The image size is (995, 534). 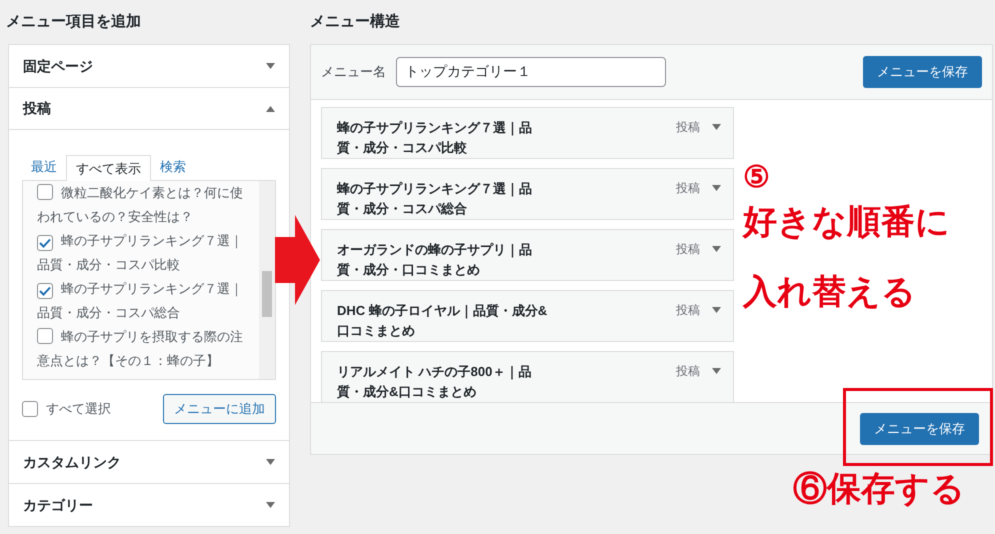 What do you see at coordinates (527, 255) in the screenshot?
I see `menu-item-bar: オーガランドの蜂の子サプリ｜品質・成分・口コミまとめ 投稿` at bounding box center [527, 255].